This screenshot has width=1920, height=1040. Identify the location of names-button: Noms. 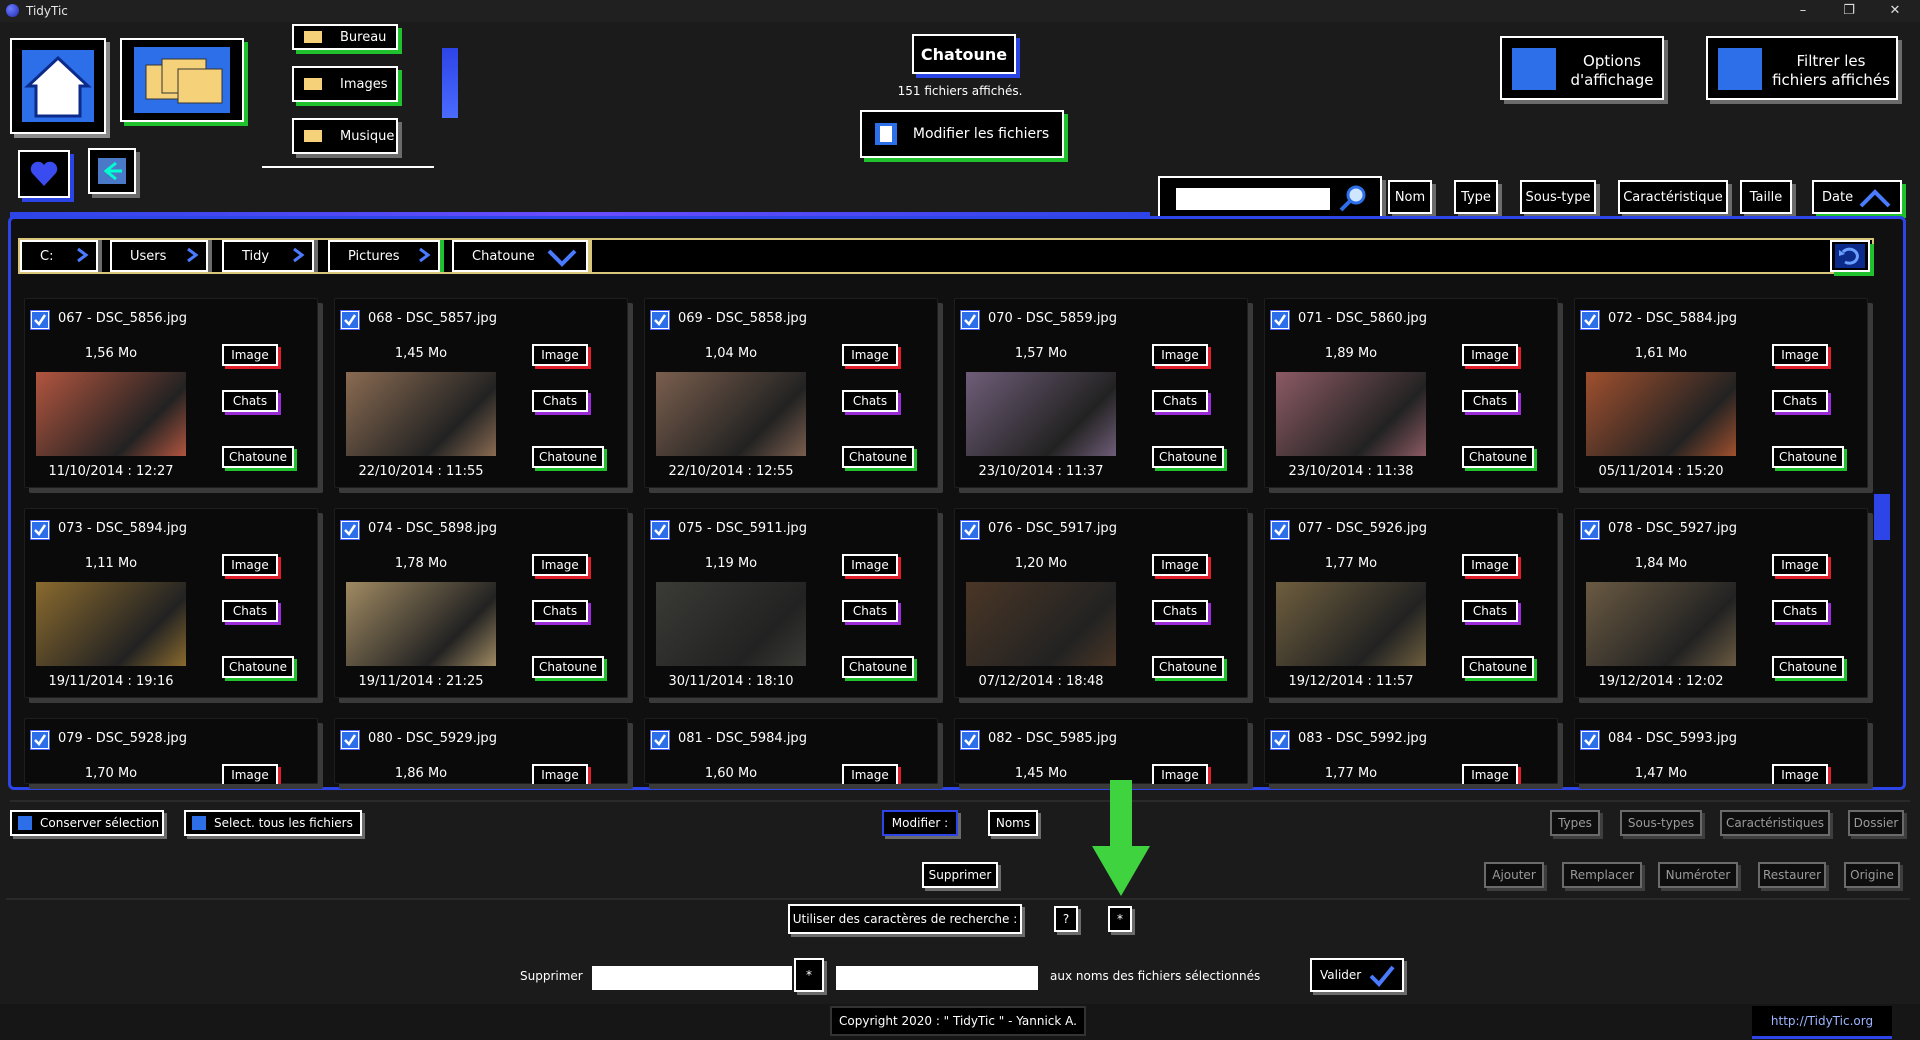
(1013, 823).